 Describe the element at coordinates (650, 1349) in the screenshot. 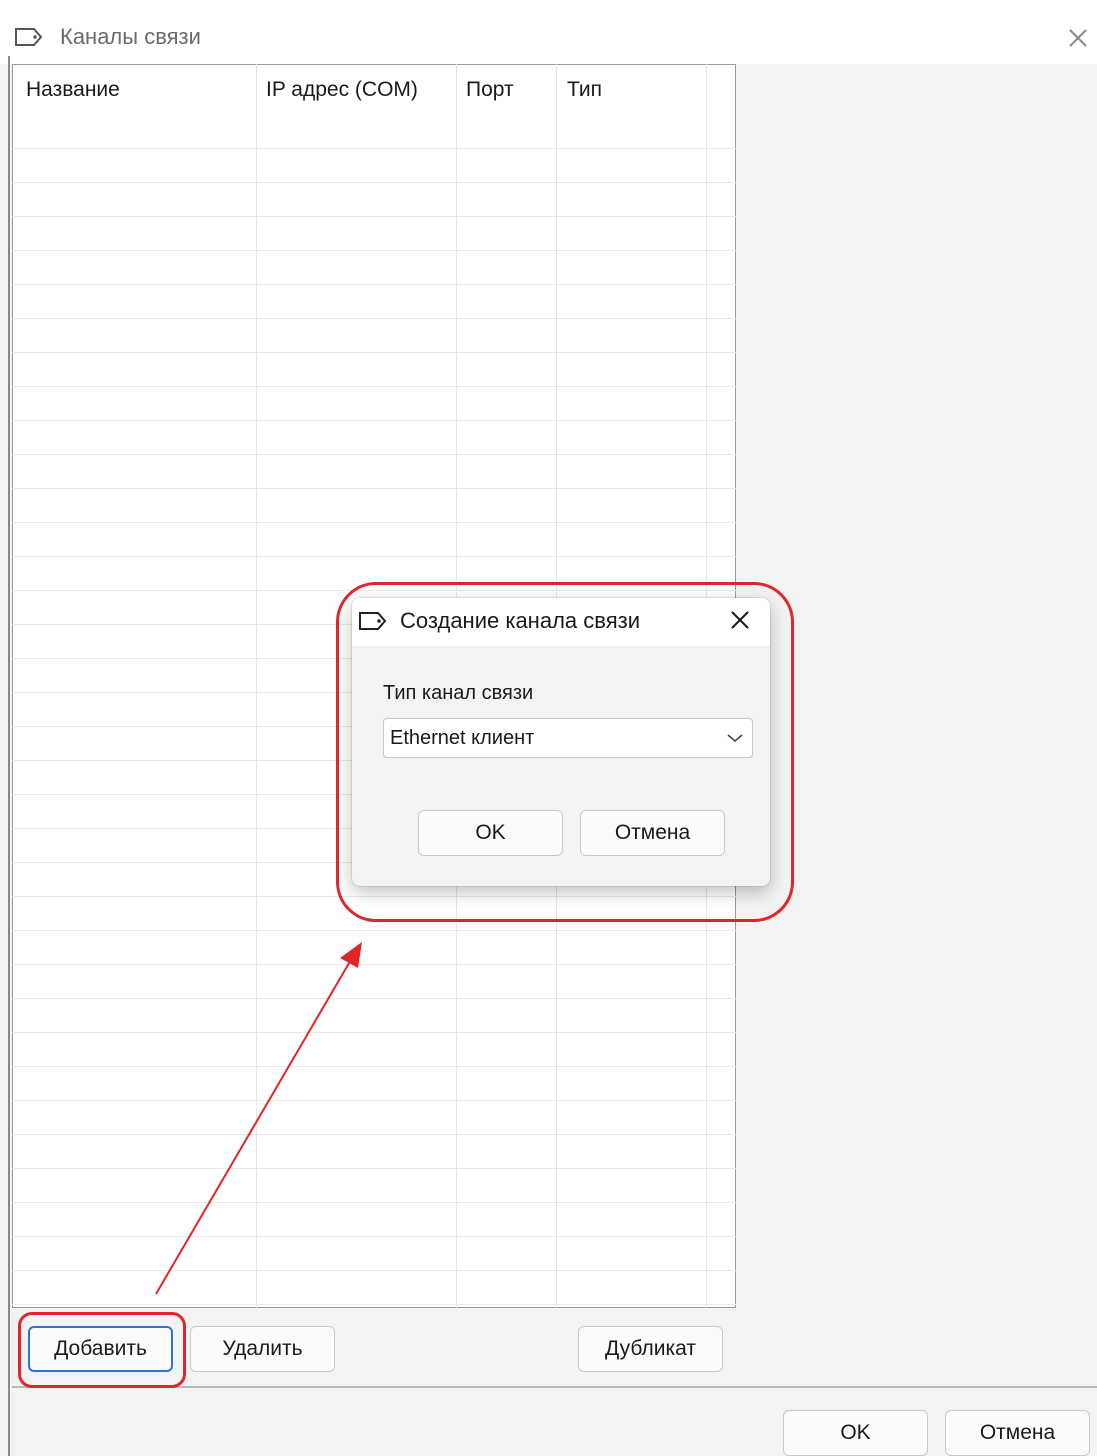

I see `duplicate-button: Дубликат` at that location.